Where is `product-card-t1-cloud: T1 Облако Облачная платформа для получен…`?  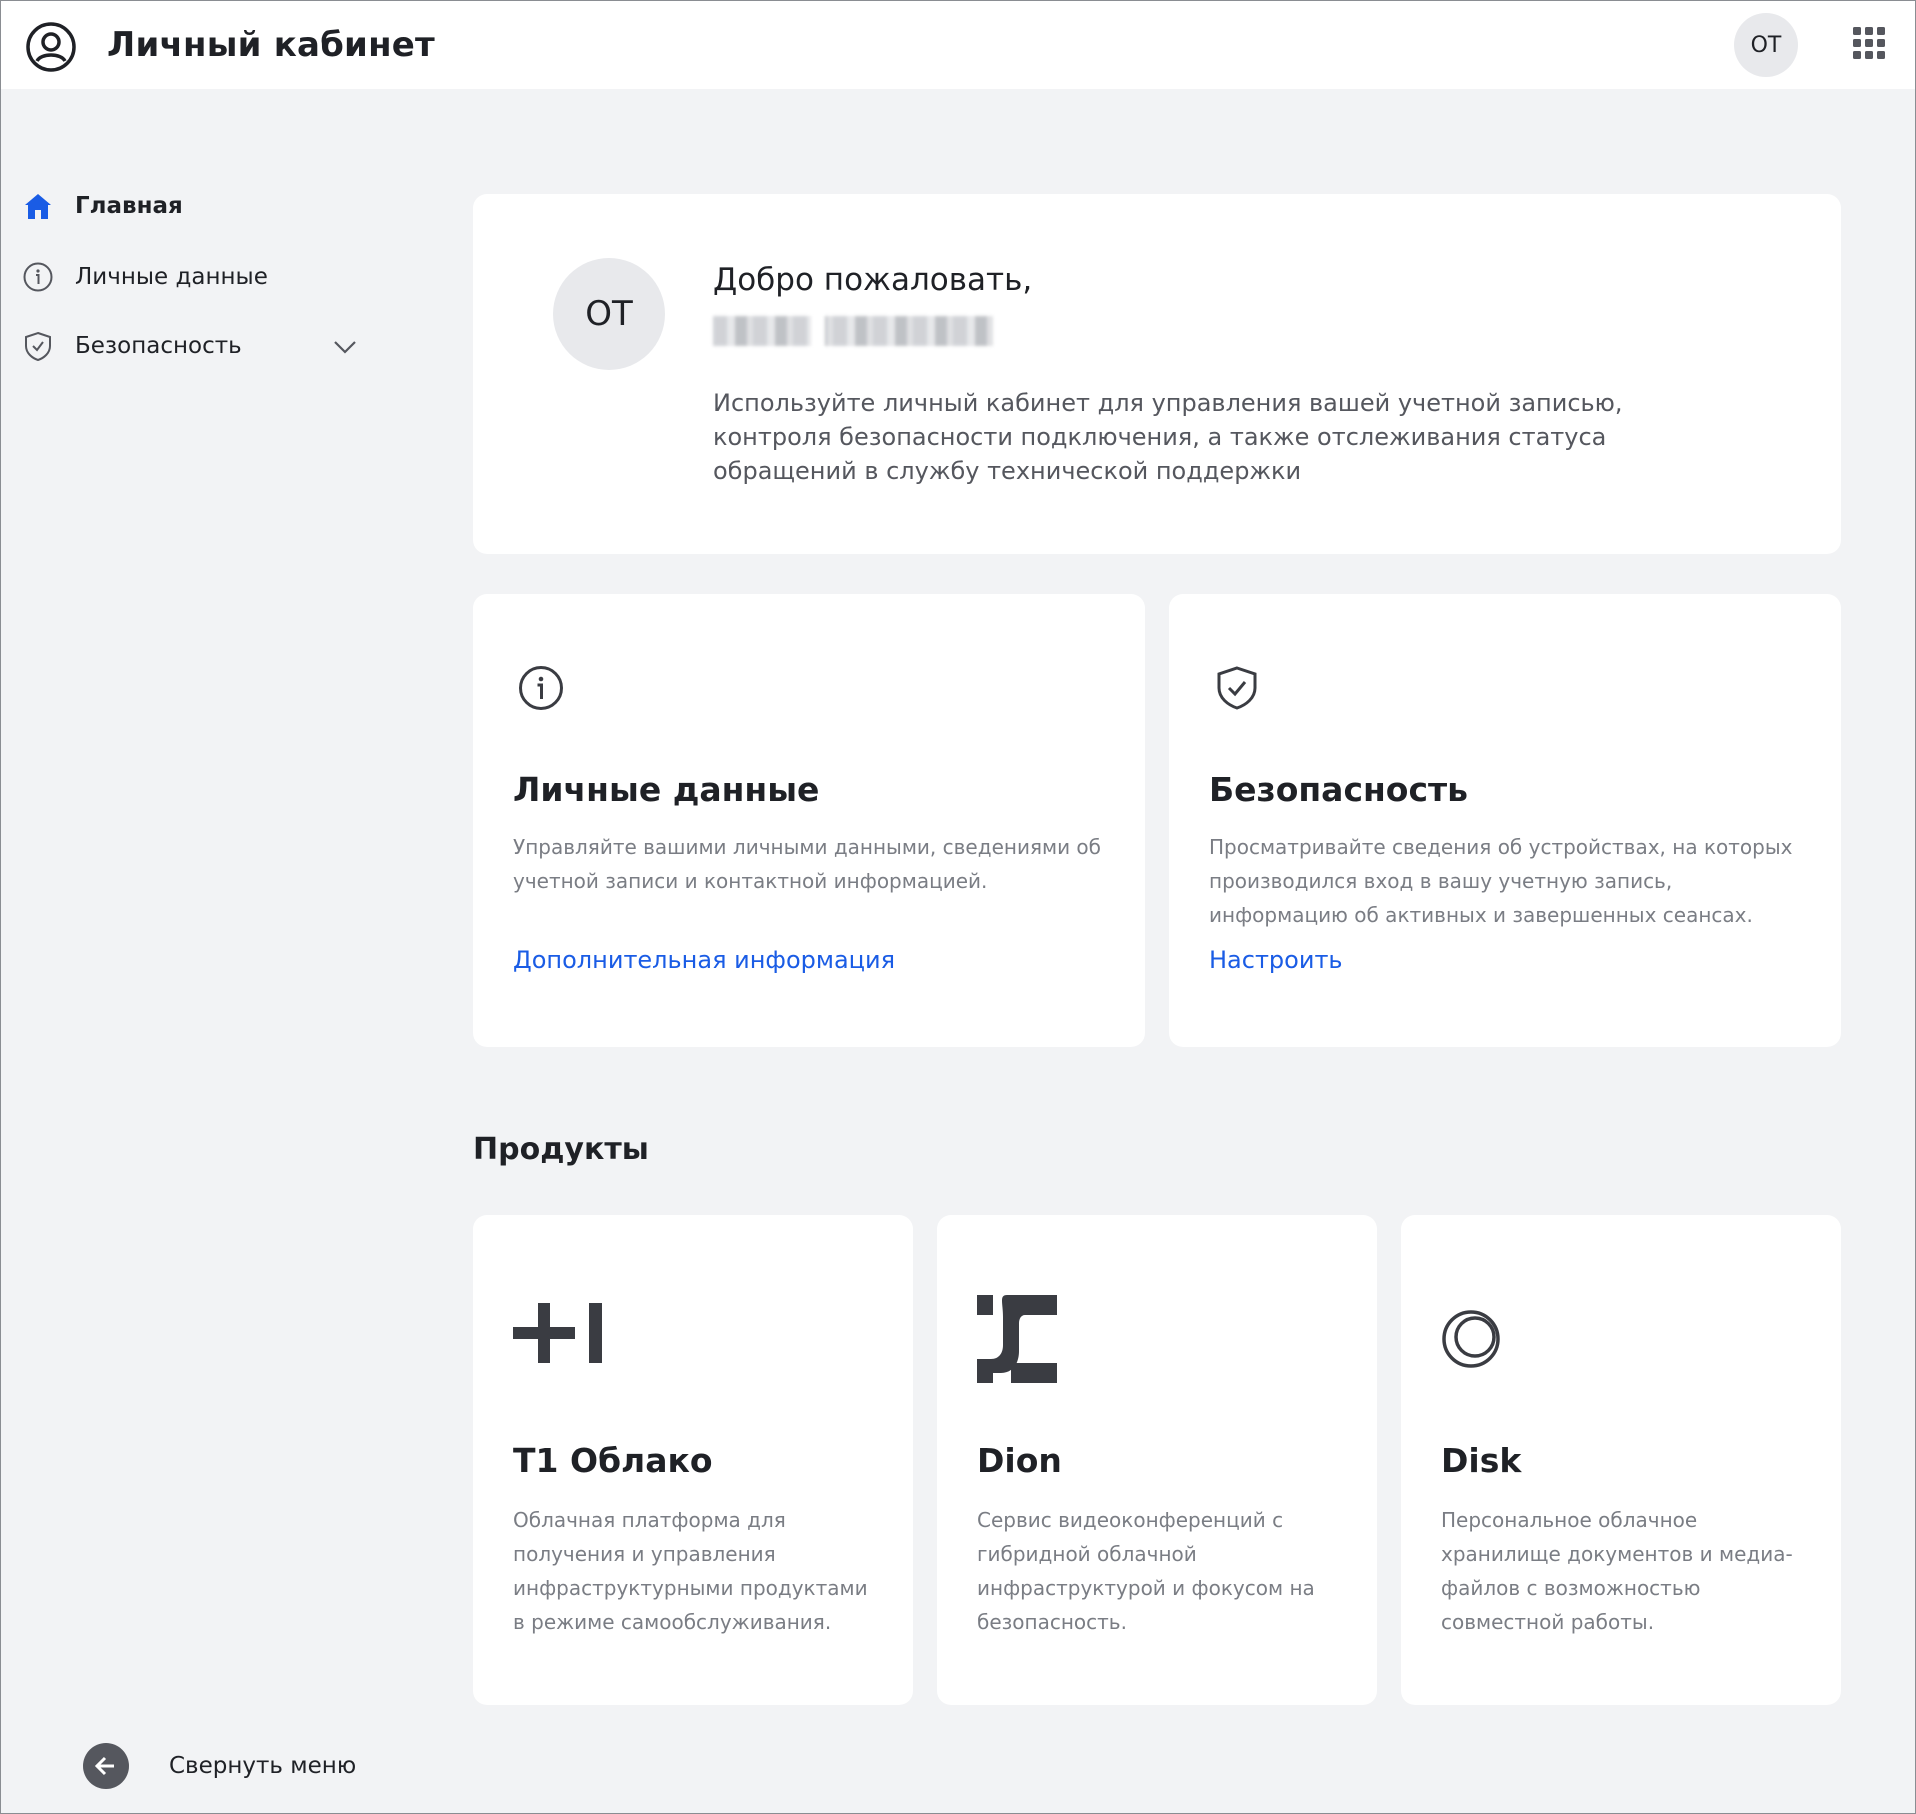 product-card-t1-cloud: T1 Облако Облачная платформа для получен… is located at coordinates (693, 1460).